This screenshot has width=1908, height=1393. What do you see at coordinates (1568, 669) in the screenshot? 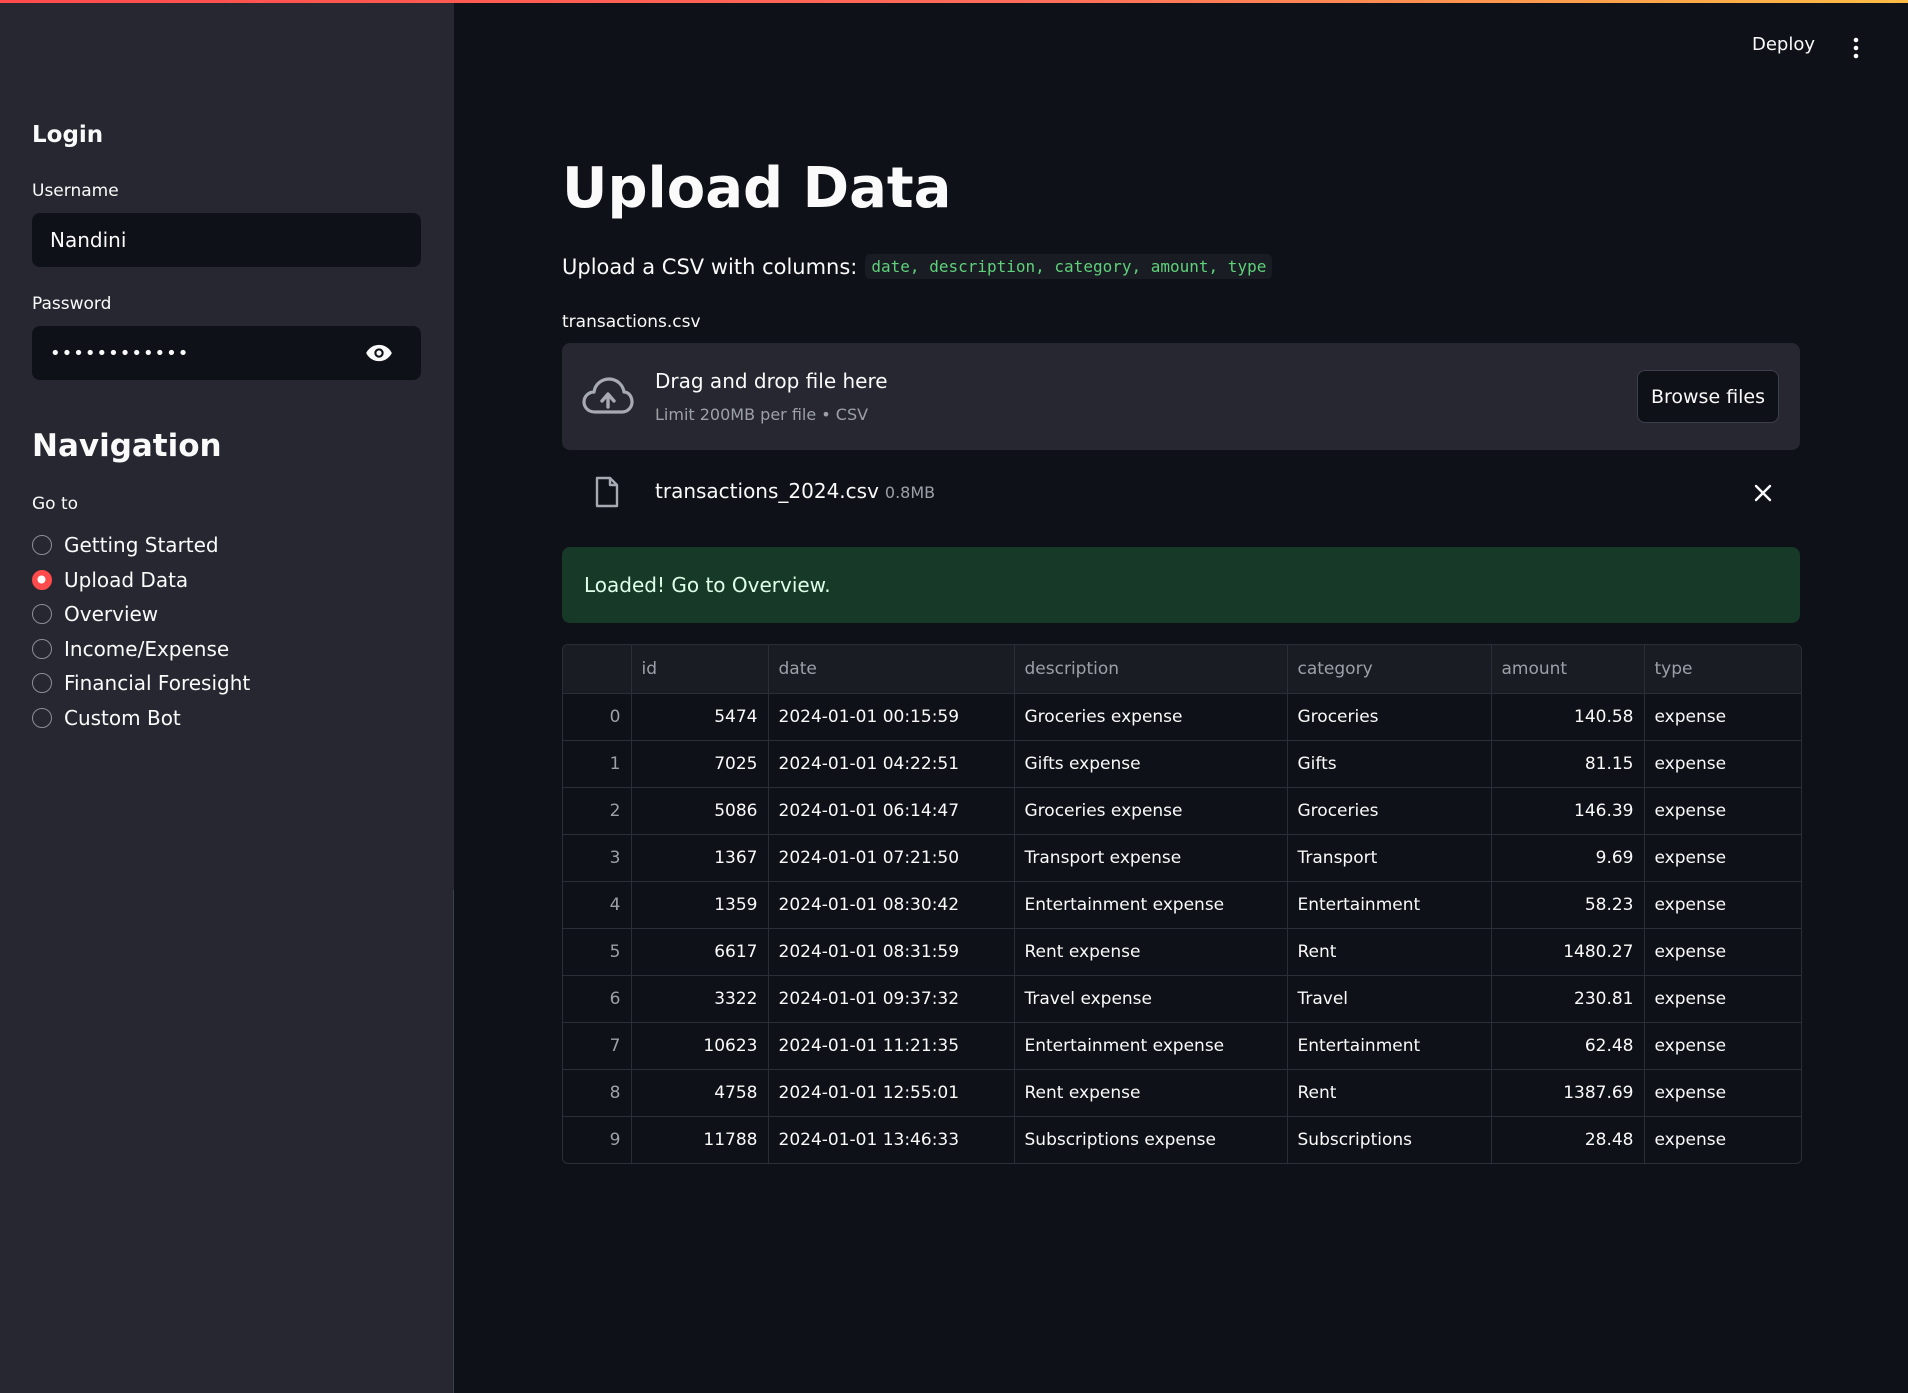
I see `column-header-amount: amount` at bounding box center [1568, 669].